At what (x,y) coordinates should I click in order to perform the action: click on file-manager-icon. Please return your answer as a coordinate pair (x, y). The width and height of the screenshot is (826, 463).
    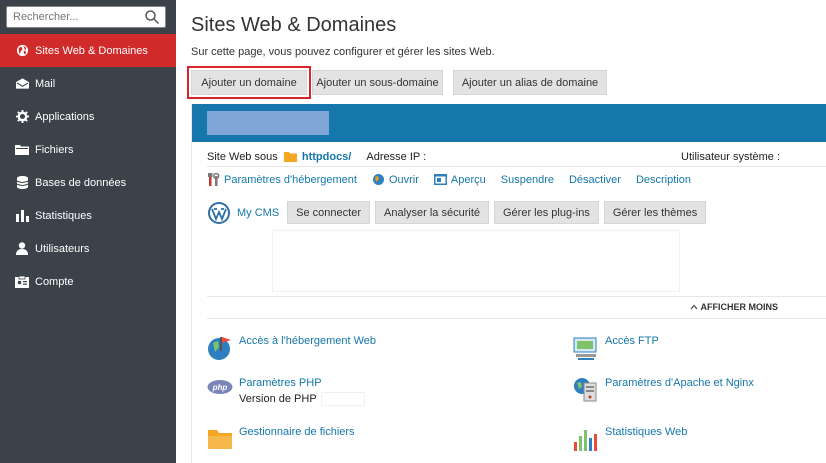
    Looking at the image, I should click on (220, 439).